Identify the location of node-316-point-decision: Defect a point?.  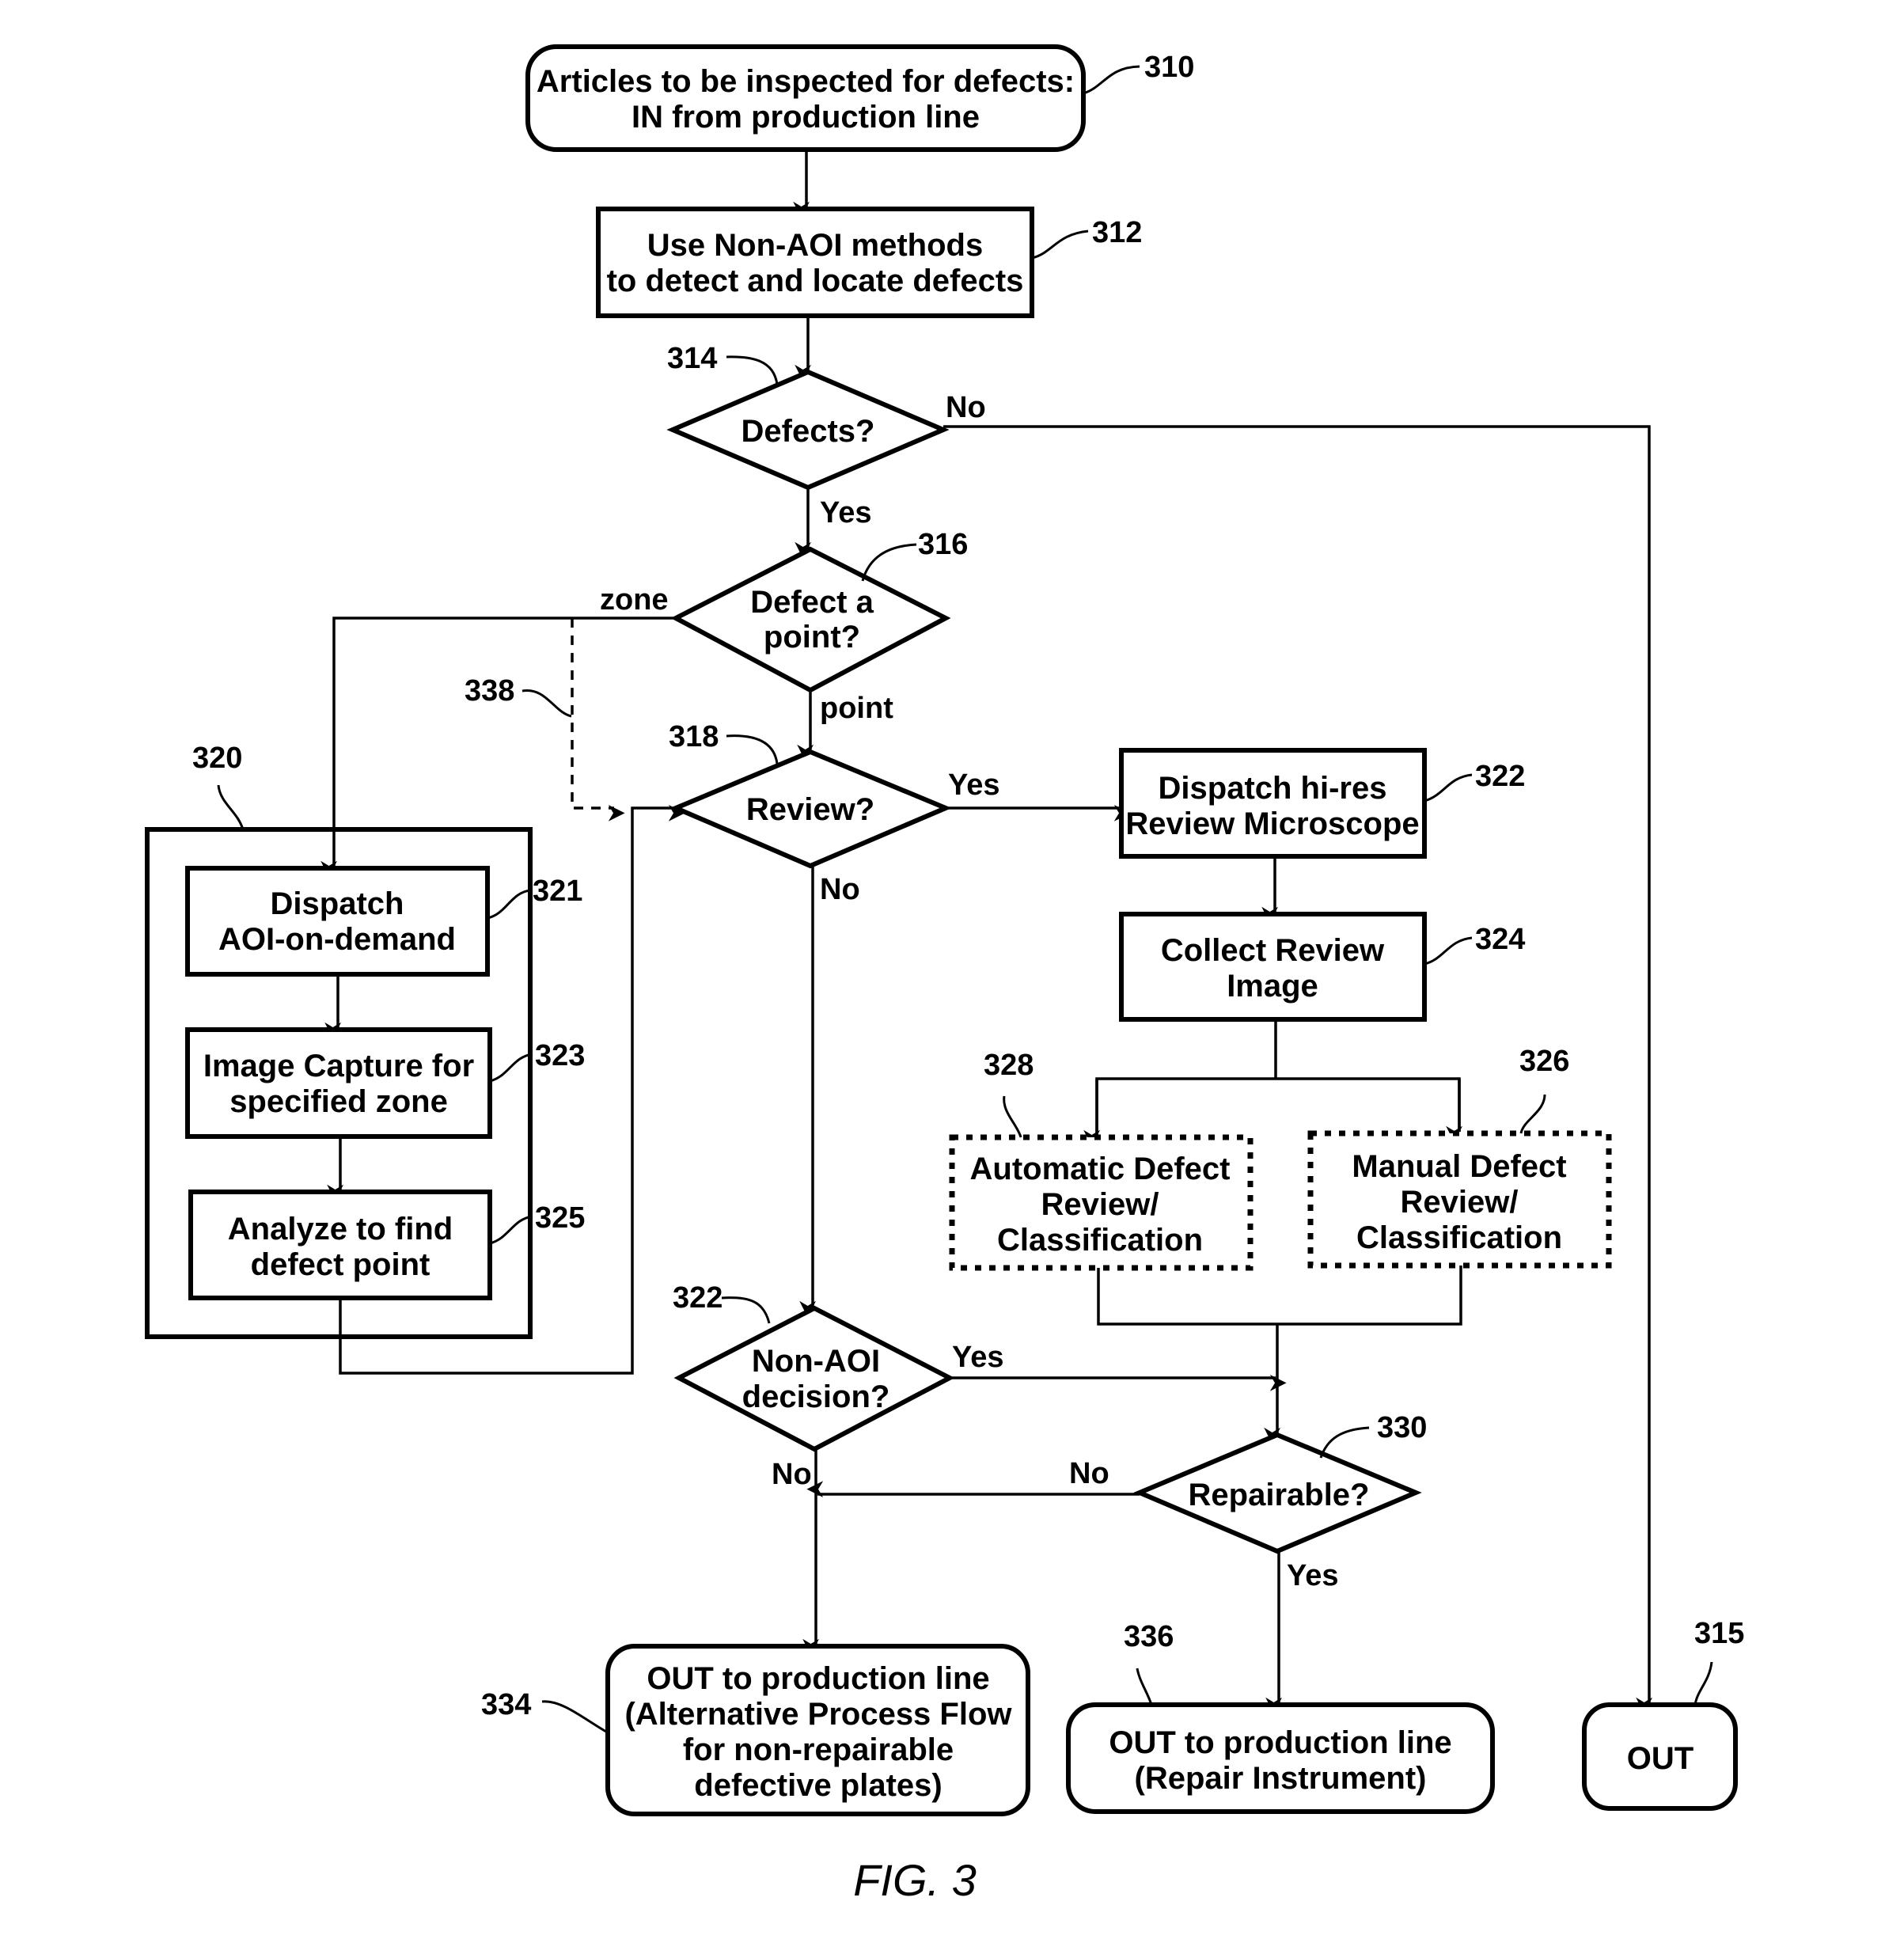
(810, 619).